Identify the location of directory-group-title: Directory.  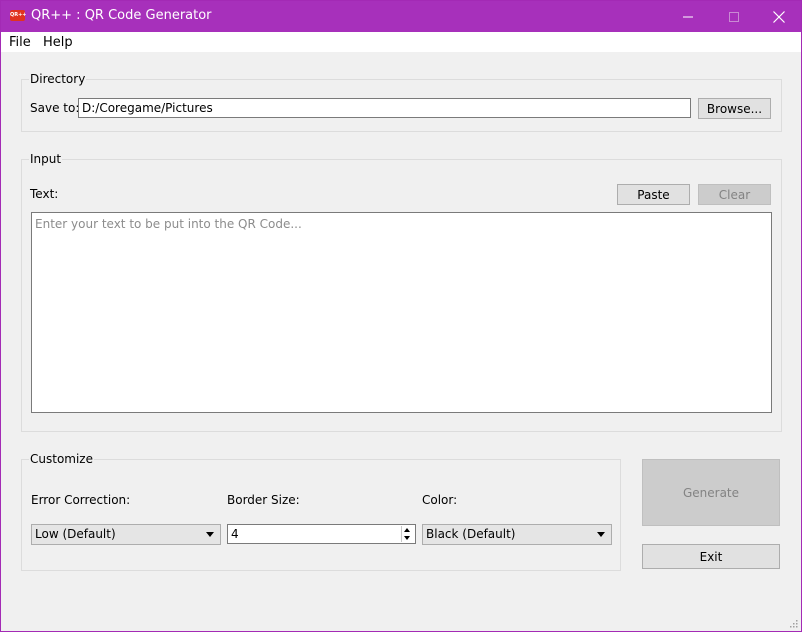
(58, 79).